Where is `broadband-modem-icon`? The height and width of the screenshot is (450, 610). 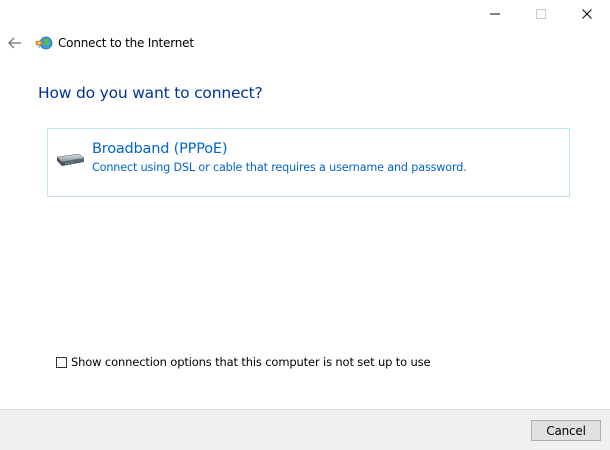
broadband-modem-icon is located at coordinates (70, 159).